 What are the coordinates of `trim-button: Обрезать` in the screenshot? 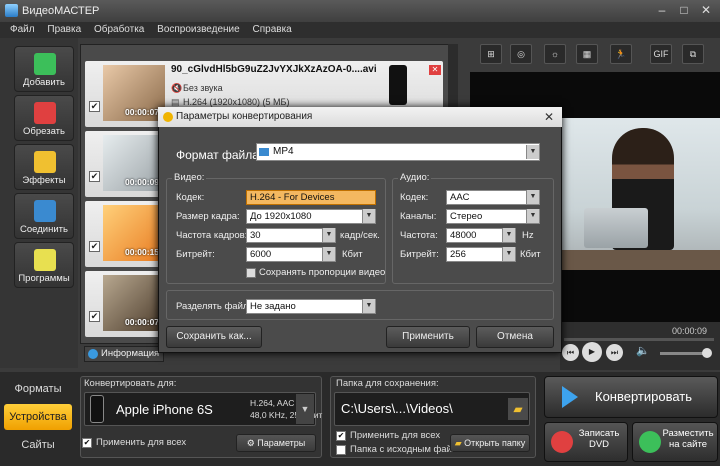 It's located at (44, 118).